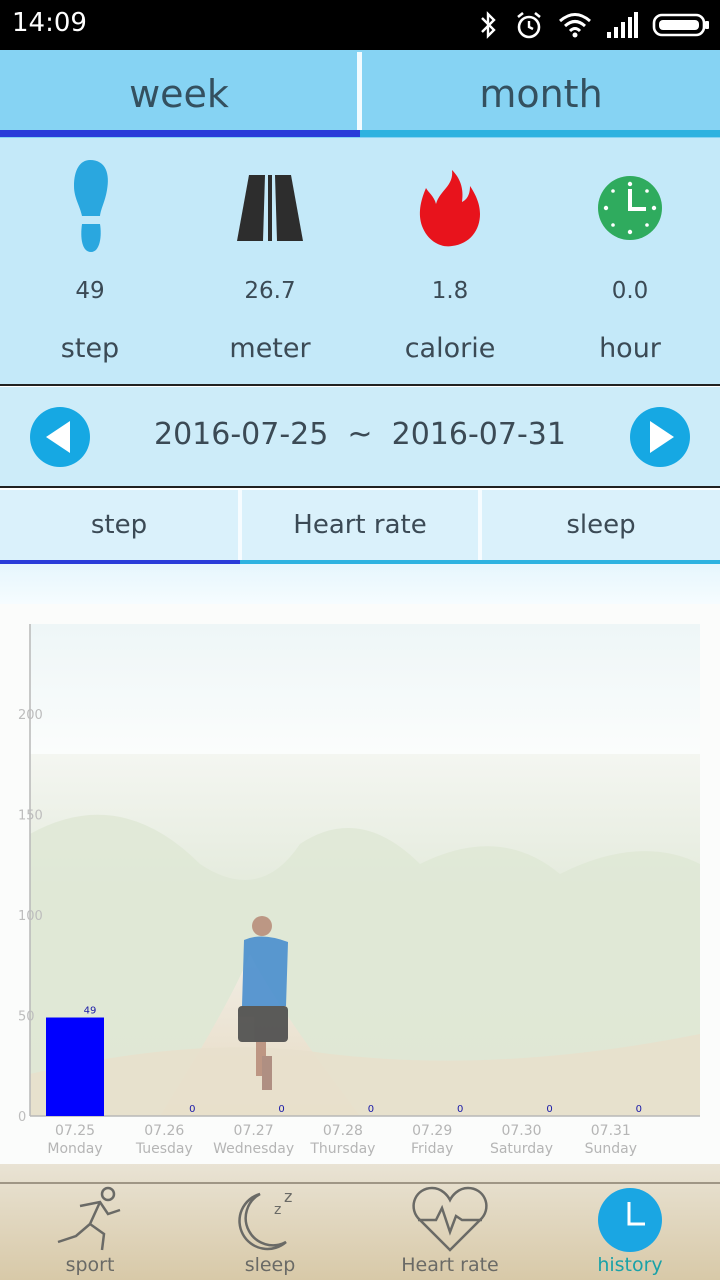 The height and width of the screenshot is (1280, 720). What do you see at coordinates (450, 348) in the screenshot?
I see `stat-label: calorie` at bounding box center [450, 348].